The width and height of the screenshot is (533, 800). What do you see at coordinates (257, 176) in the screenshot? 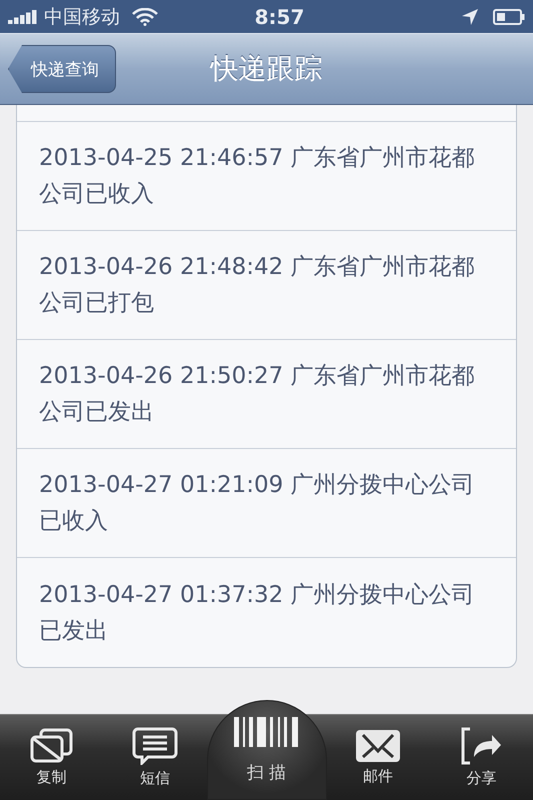
I see `tracking-record: 2013-04-25 21:46:57 广东省广州市花都公司已收入` at bounding box center [257, 176].